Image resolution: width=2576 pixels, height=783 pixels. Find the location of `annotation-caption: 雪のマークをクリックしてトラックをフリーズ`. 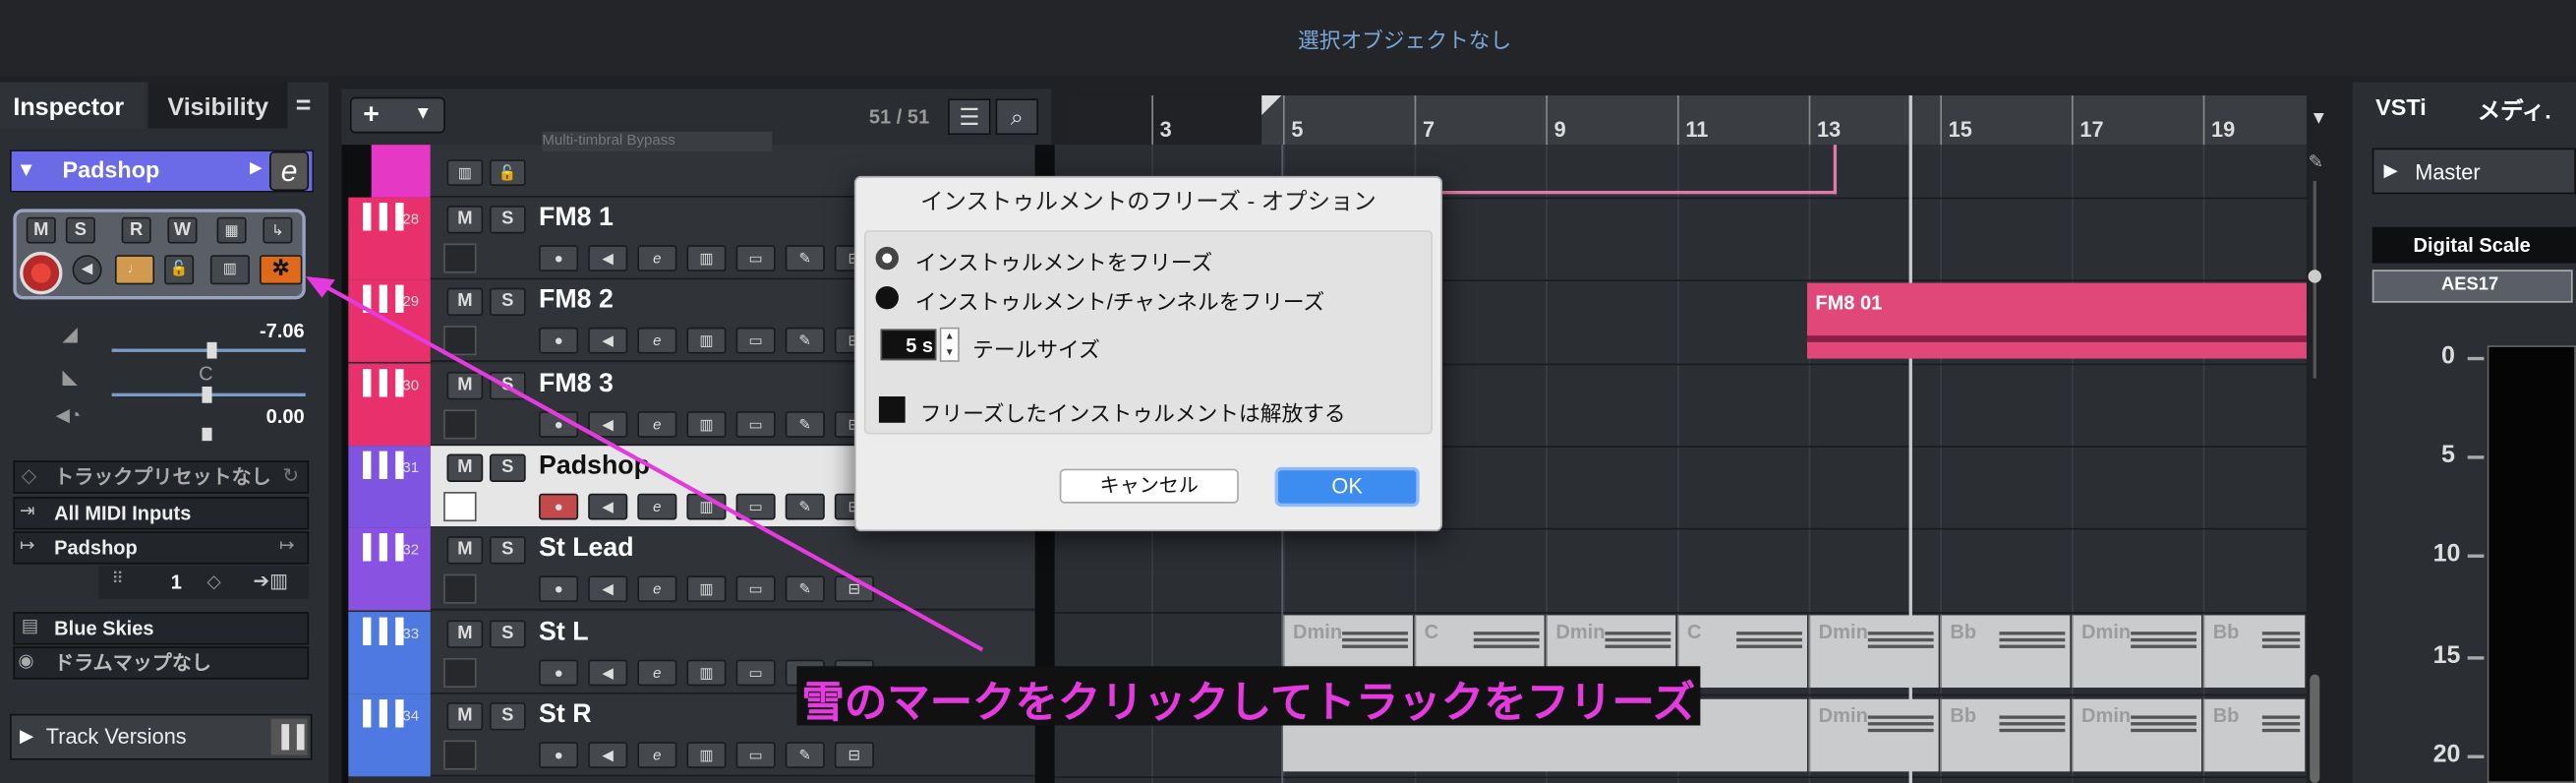

annotation-caption: 雪のマークをクリックしてトラックをフリーズ is located at coordinates (1248, 696).